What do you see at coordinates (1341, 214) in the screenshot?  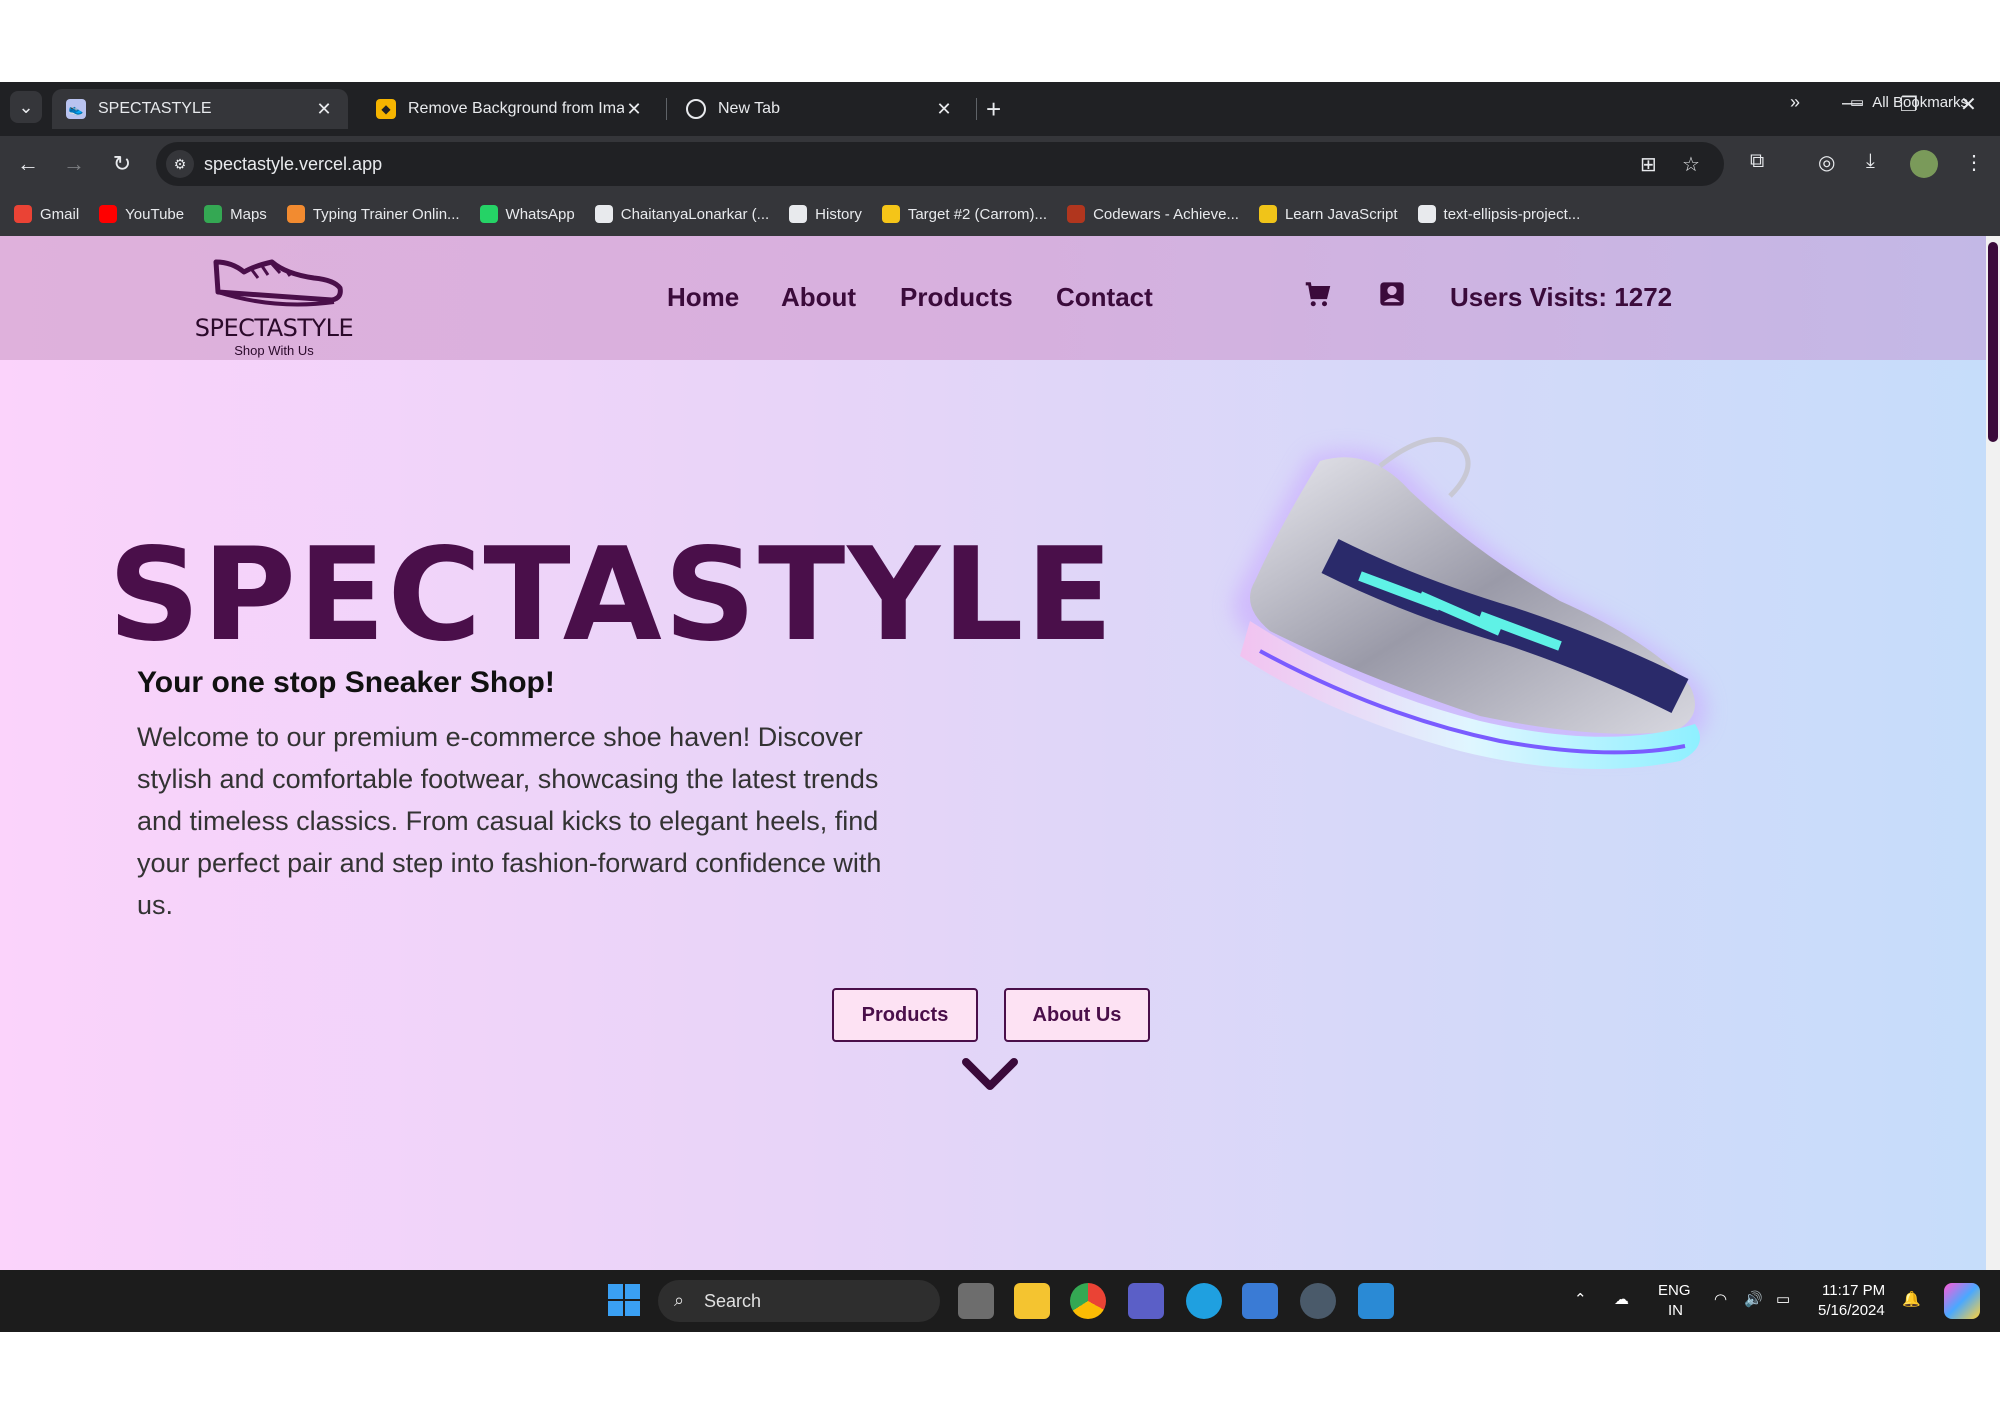 I see `bookmark-label: Learn JavaScript` at bounding box center [1341, 214].